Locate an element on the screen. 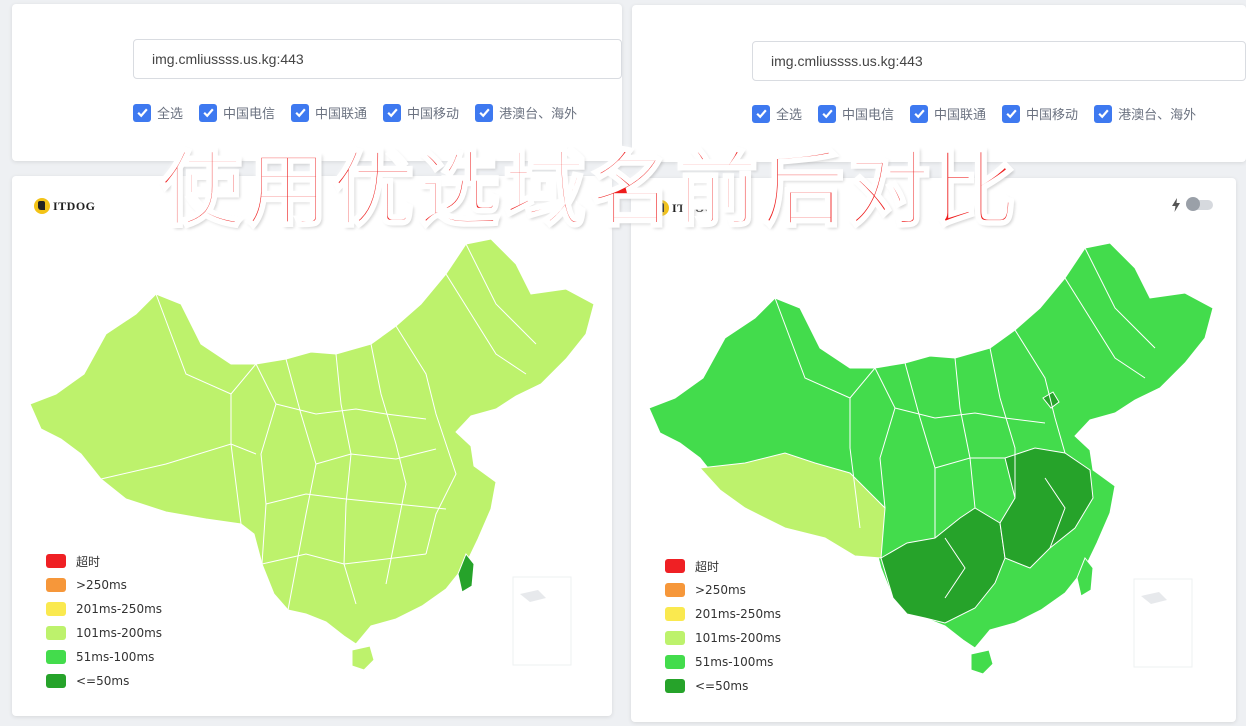  left-checkbox-overseas: 港澳台、海外 is located at coordinates (526, 112).